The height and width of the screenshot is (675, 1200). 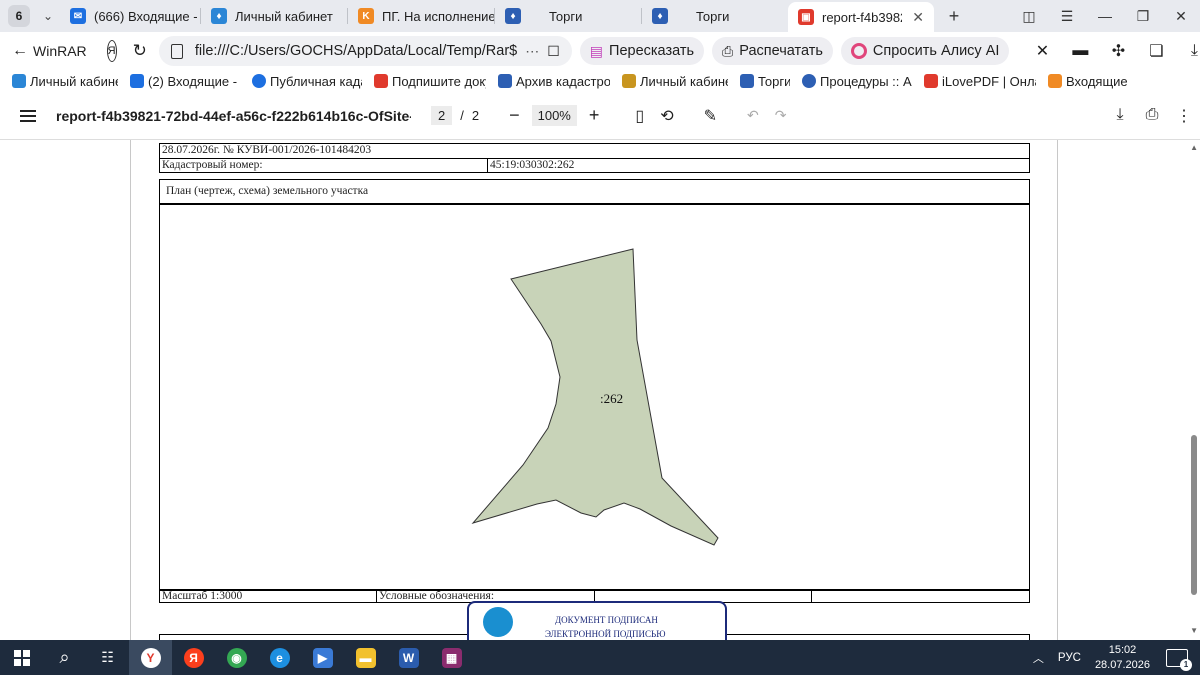 I want to click on globe-icon, so click(x=809, y=81).